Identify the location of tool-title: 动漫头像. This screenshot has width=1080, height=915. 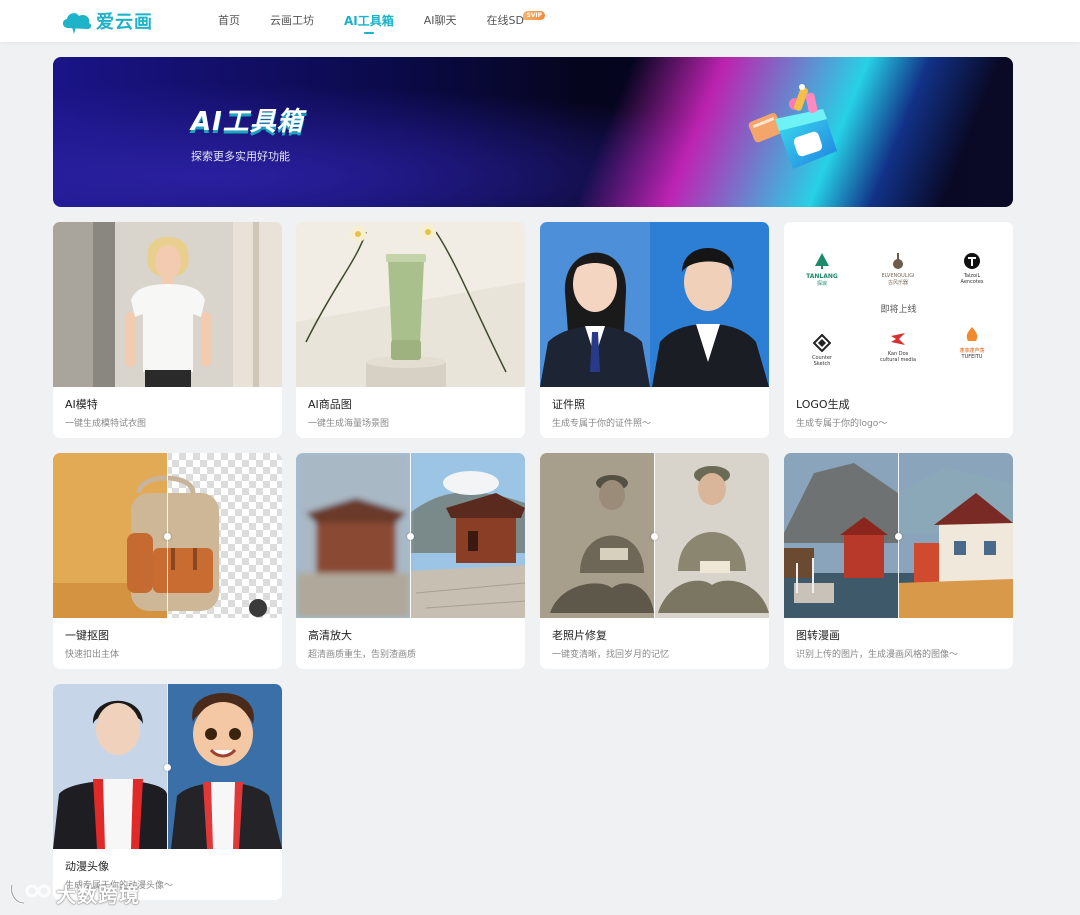
(87, 866).